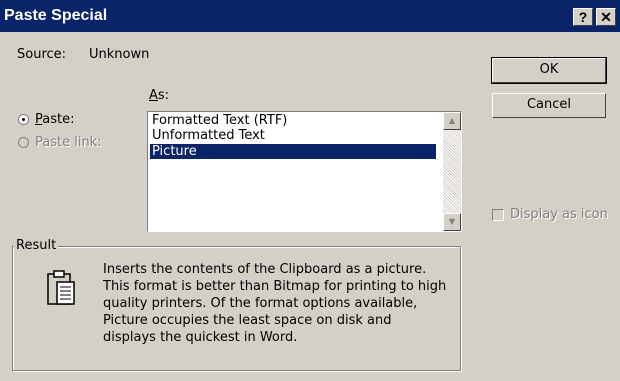  I want to click on format-item-unformatted: Unformatted Text, so click(293, 135).